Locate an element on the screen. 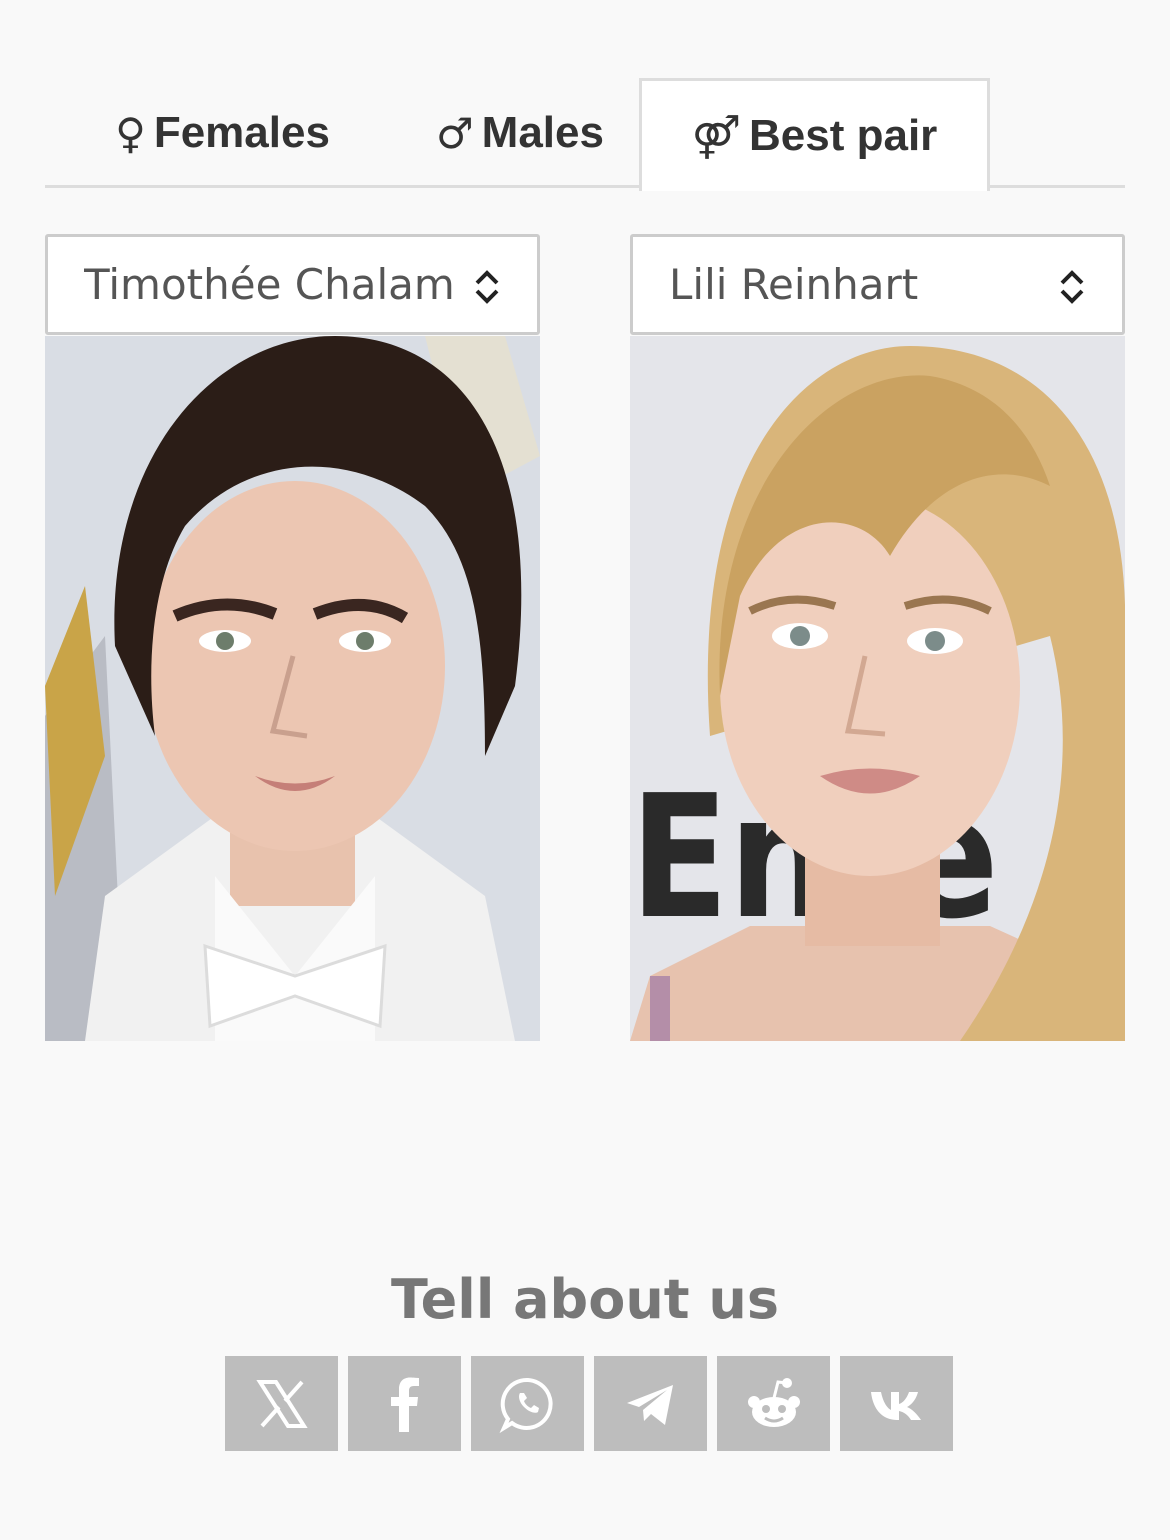 The image size is (1170, 1540). tab-label: Females is located at coordinates (241, 132).